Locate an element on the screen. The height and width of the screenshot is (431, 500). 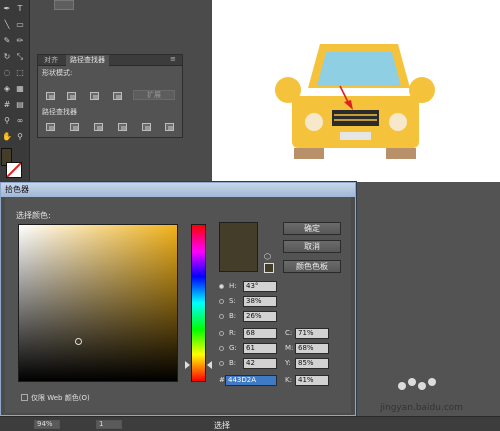
brush-tool-icon: ✎ is located at coordinates (7, 41).